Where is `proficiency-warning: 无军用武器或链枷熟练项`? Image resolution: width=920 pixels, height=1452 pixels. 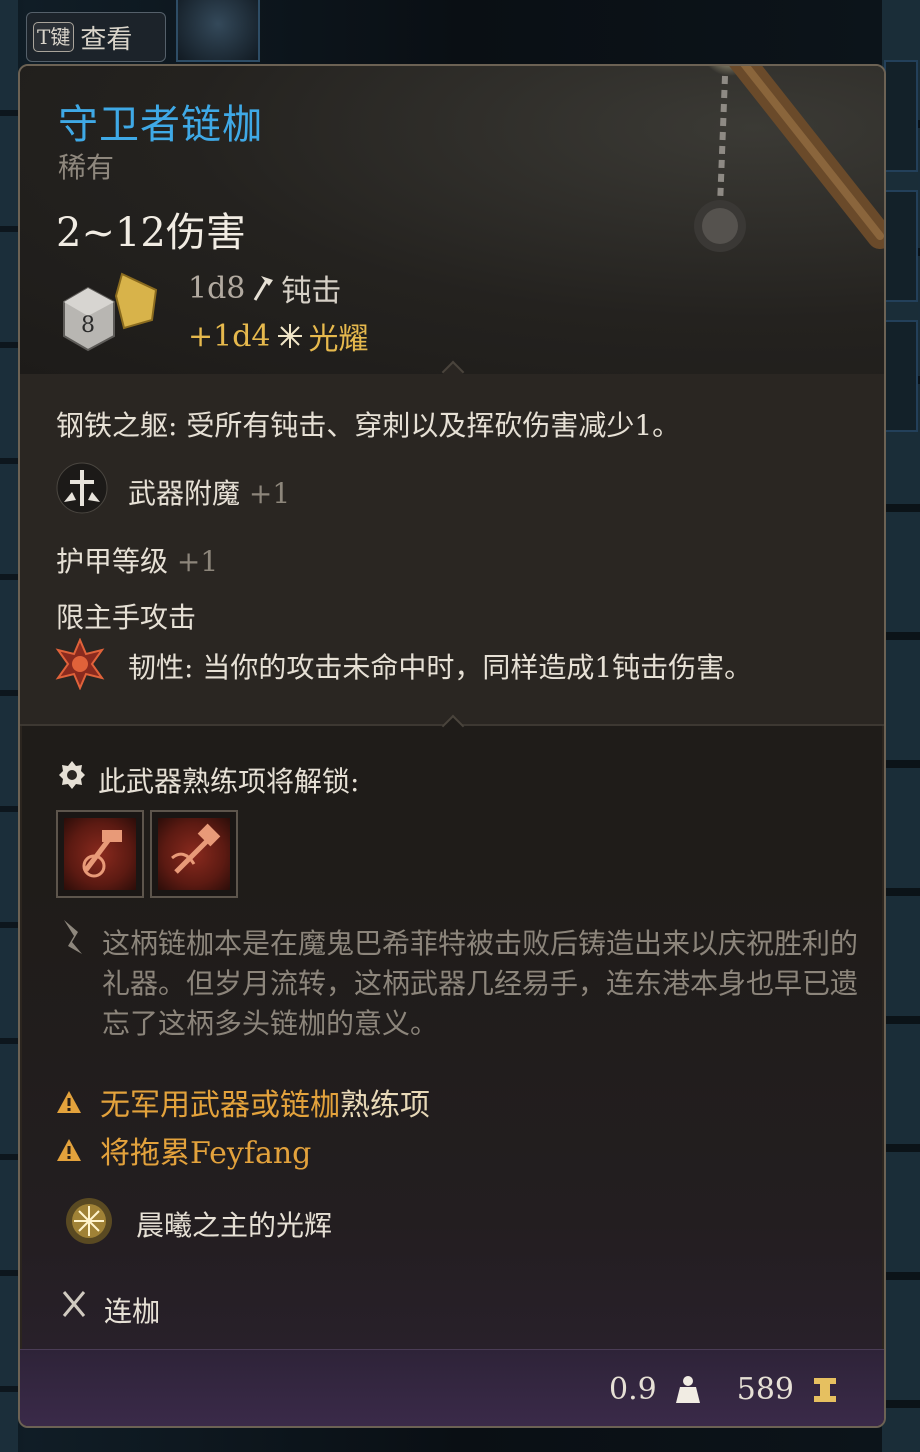
proficiency-warning: 无军用武器或链枷熟练项 is located at coordinates (243, 1102).